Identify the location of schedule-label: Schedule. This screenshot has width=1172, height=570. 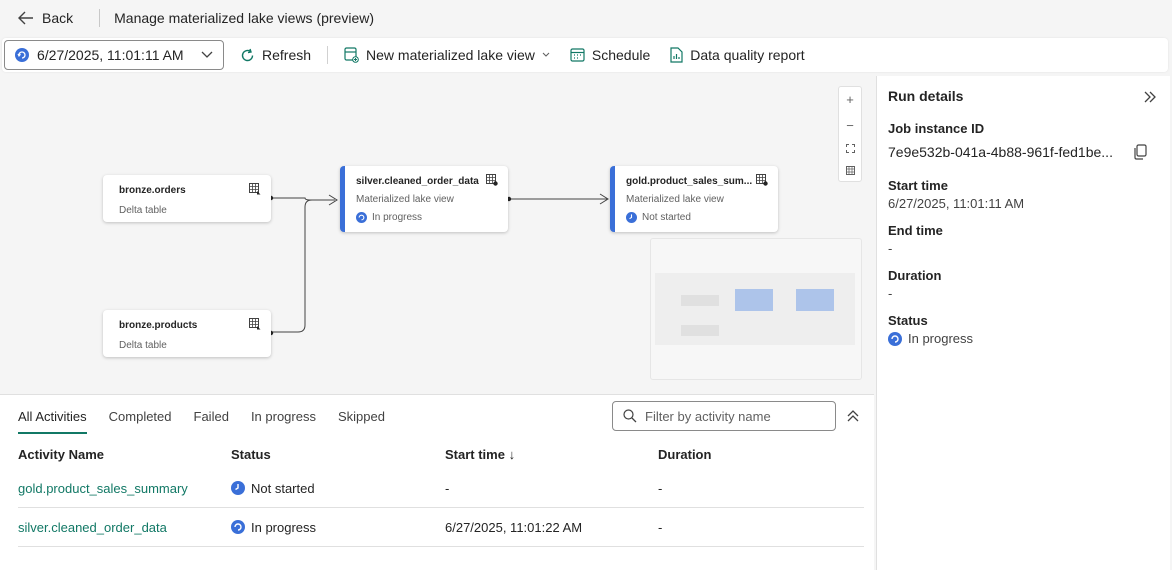
(621, 55).